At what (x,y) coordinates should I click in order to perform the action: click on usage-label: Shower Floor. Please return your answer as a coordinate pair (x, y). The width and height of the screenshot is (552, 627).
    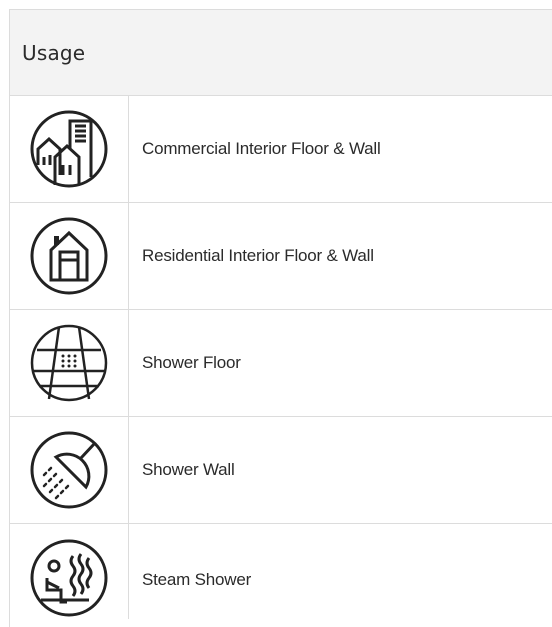
    Looking at the image, I should click on (191, 362).